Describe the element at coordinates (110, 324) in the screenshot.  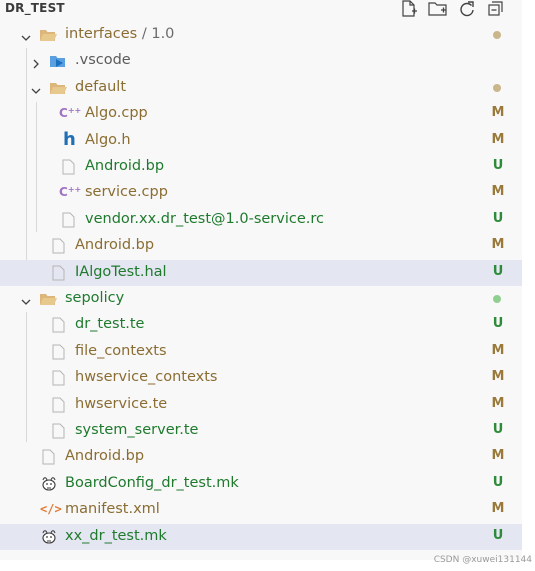
I see `tree-label: dr_test.te` at that location.